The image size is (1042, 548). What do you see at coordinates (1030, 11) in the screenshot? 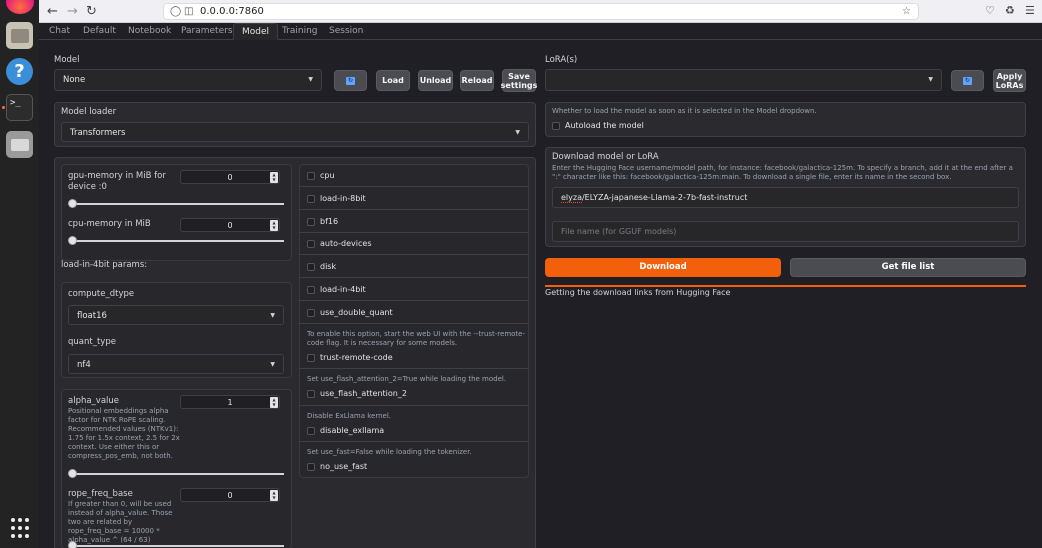
I see `menu-icon: ☰` at bounding box center [1030, 11].